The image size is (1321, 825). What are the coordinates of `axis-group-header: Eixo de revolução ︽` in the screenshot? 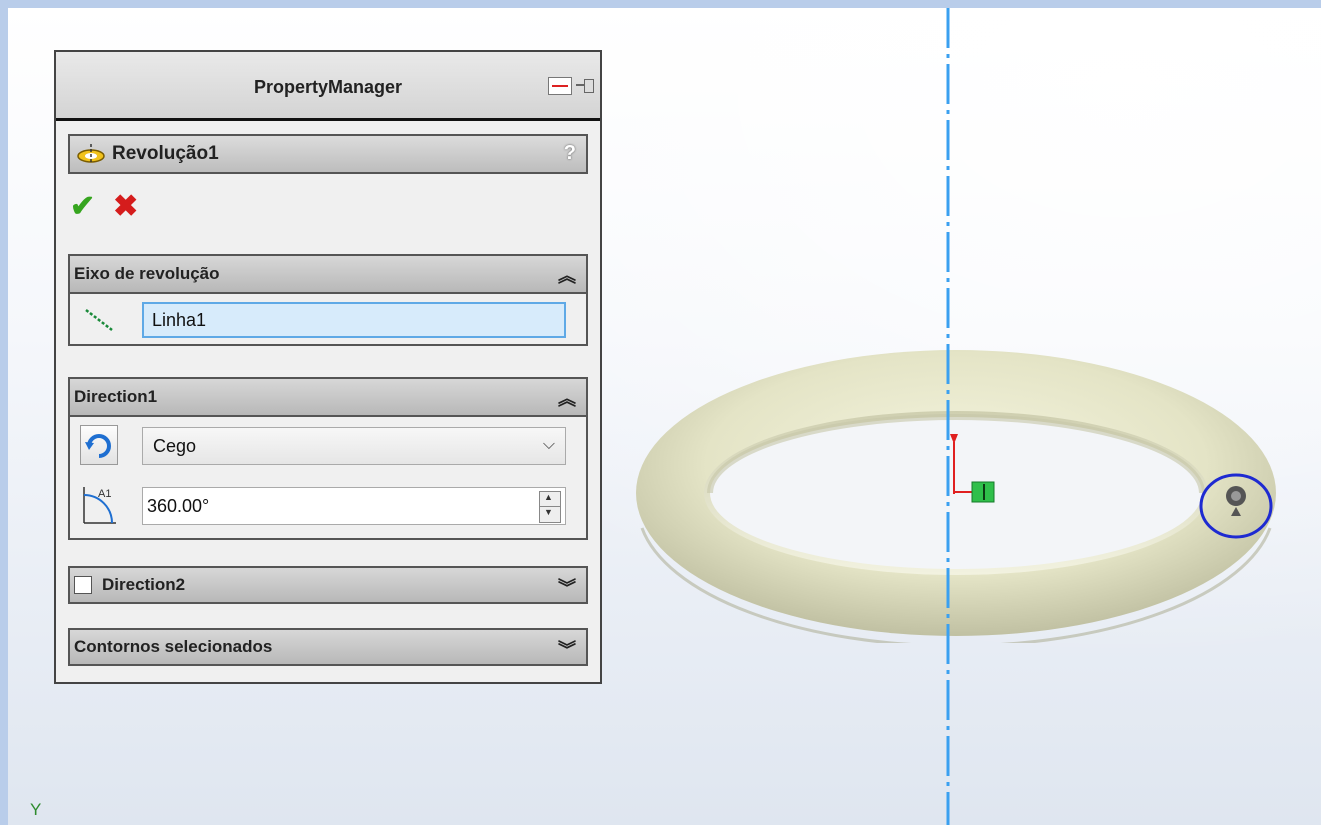 It's located at (328, 275).